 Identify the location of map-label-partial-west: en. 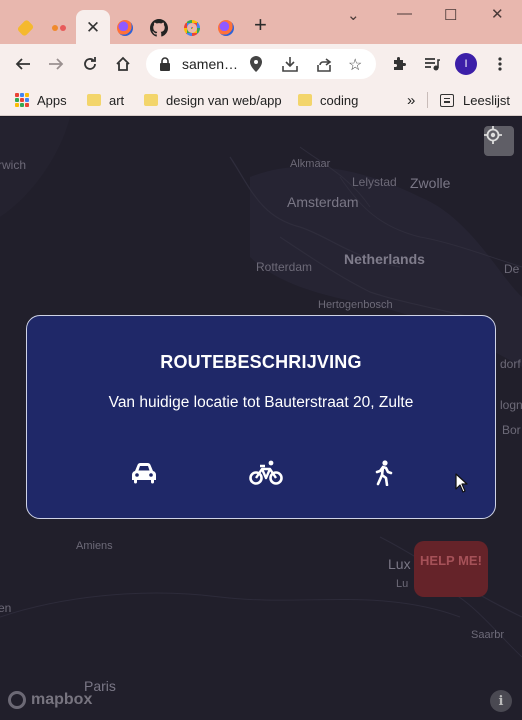
(6, 608).